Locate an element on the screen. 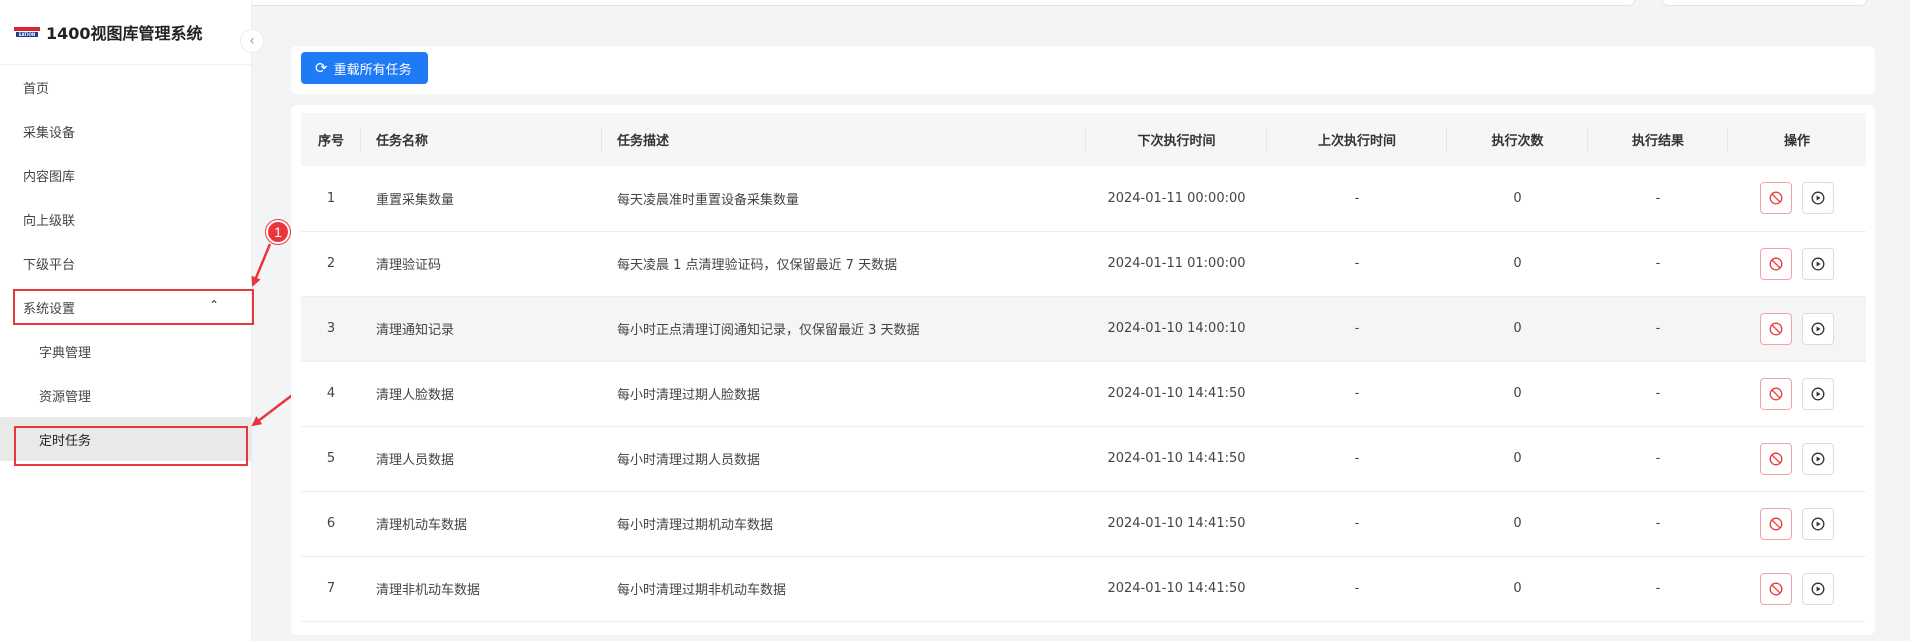 The image size is (1910, 641). sidebar-item-gallery: 内容图库 is located at coordinates (125, 175).